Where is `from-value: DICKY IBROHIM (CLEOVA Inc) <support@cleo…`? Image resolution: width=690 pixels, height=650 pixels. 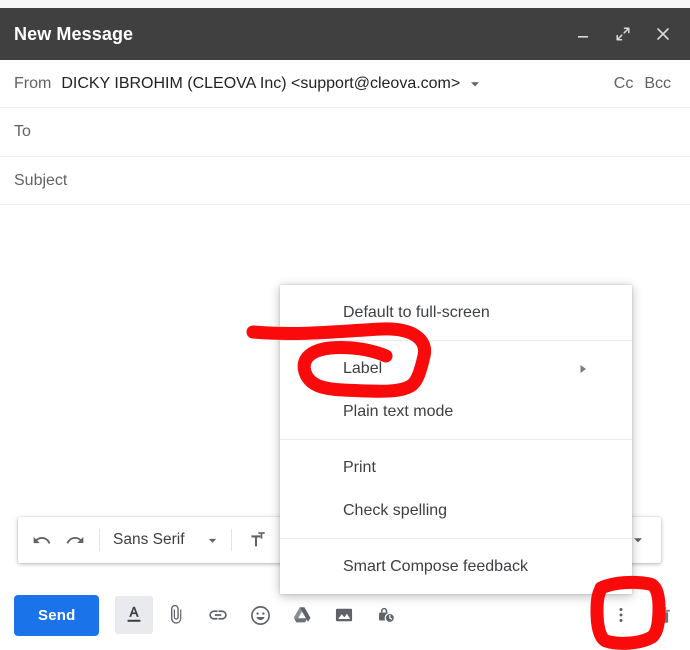 from-value: DICKY IBROHIM (CLEOVA Inc) <support@cleo… is located at coordinates (261, 83).